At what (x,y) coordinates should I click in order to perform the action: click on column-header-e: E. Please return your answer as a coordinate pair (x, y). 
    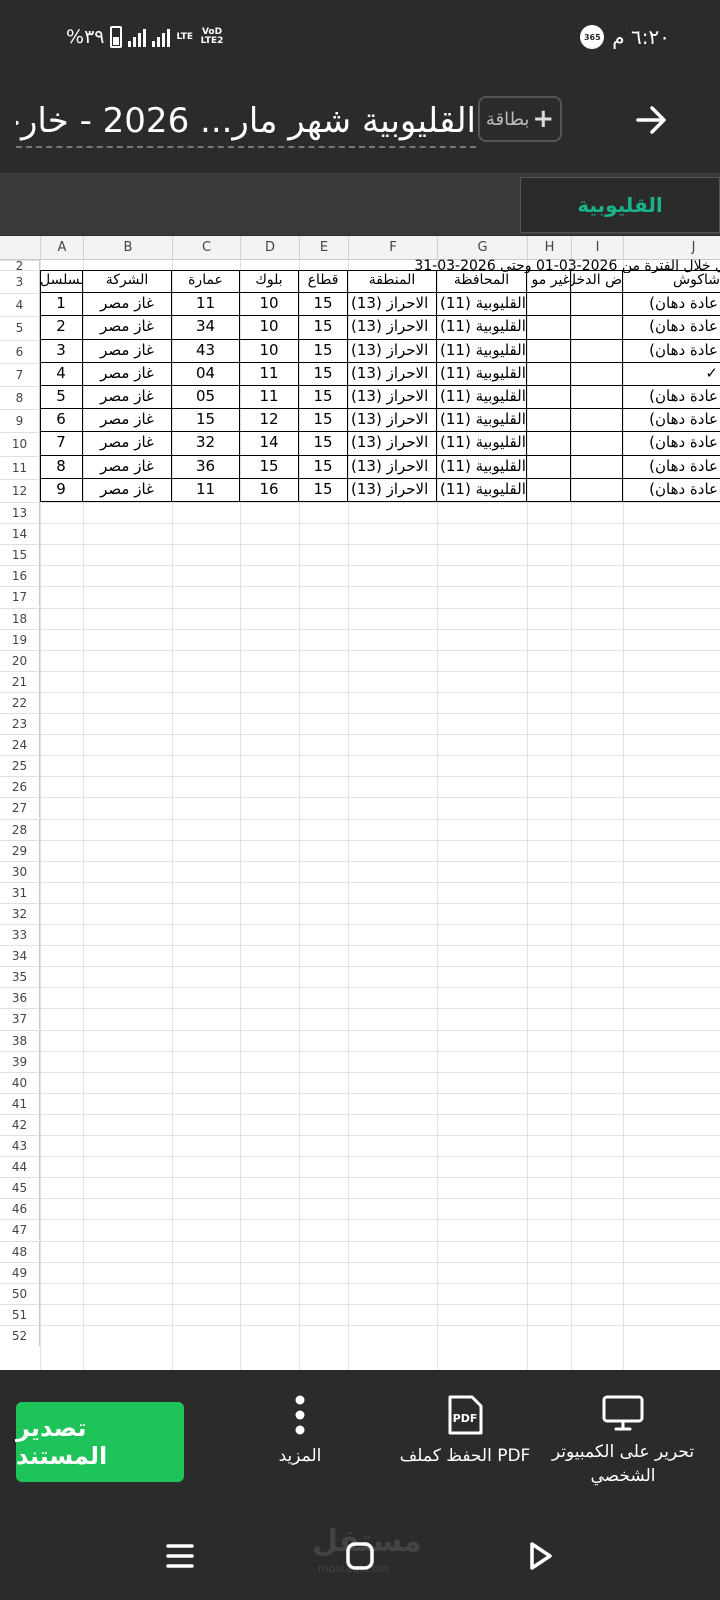
    Looking at the image, I should click on (323, 248).